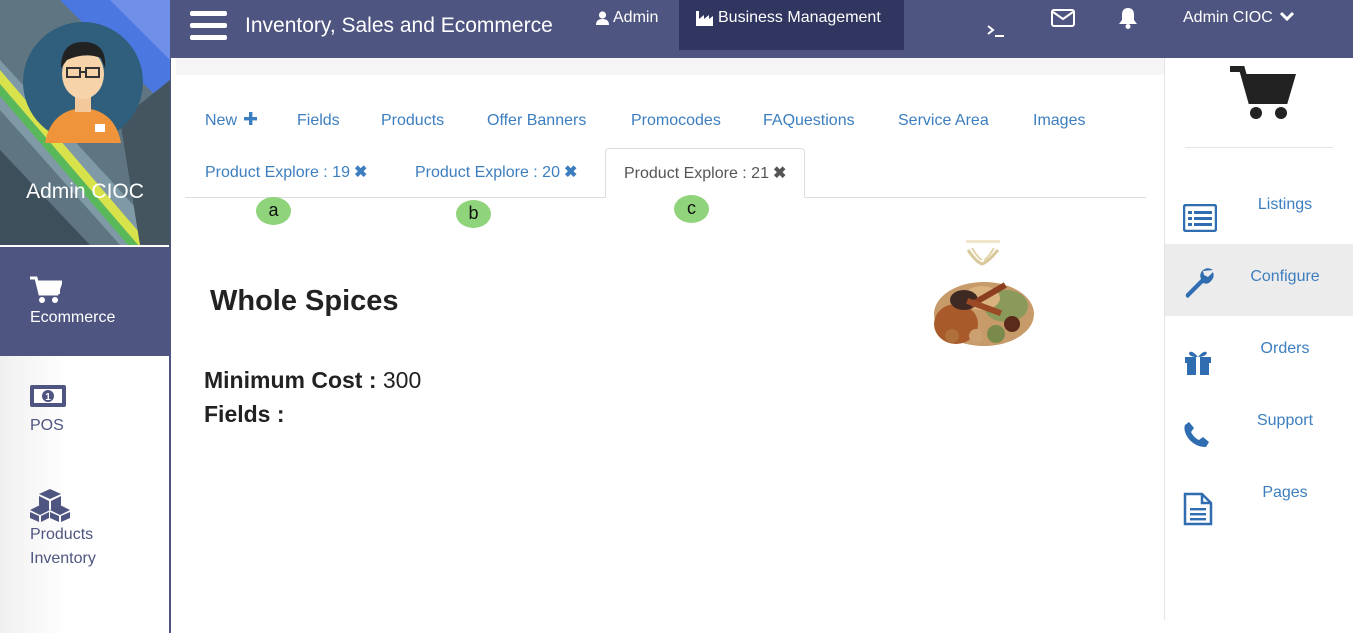  I want to click on menu-icon, so click(208, 26).